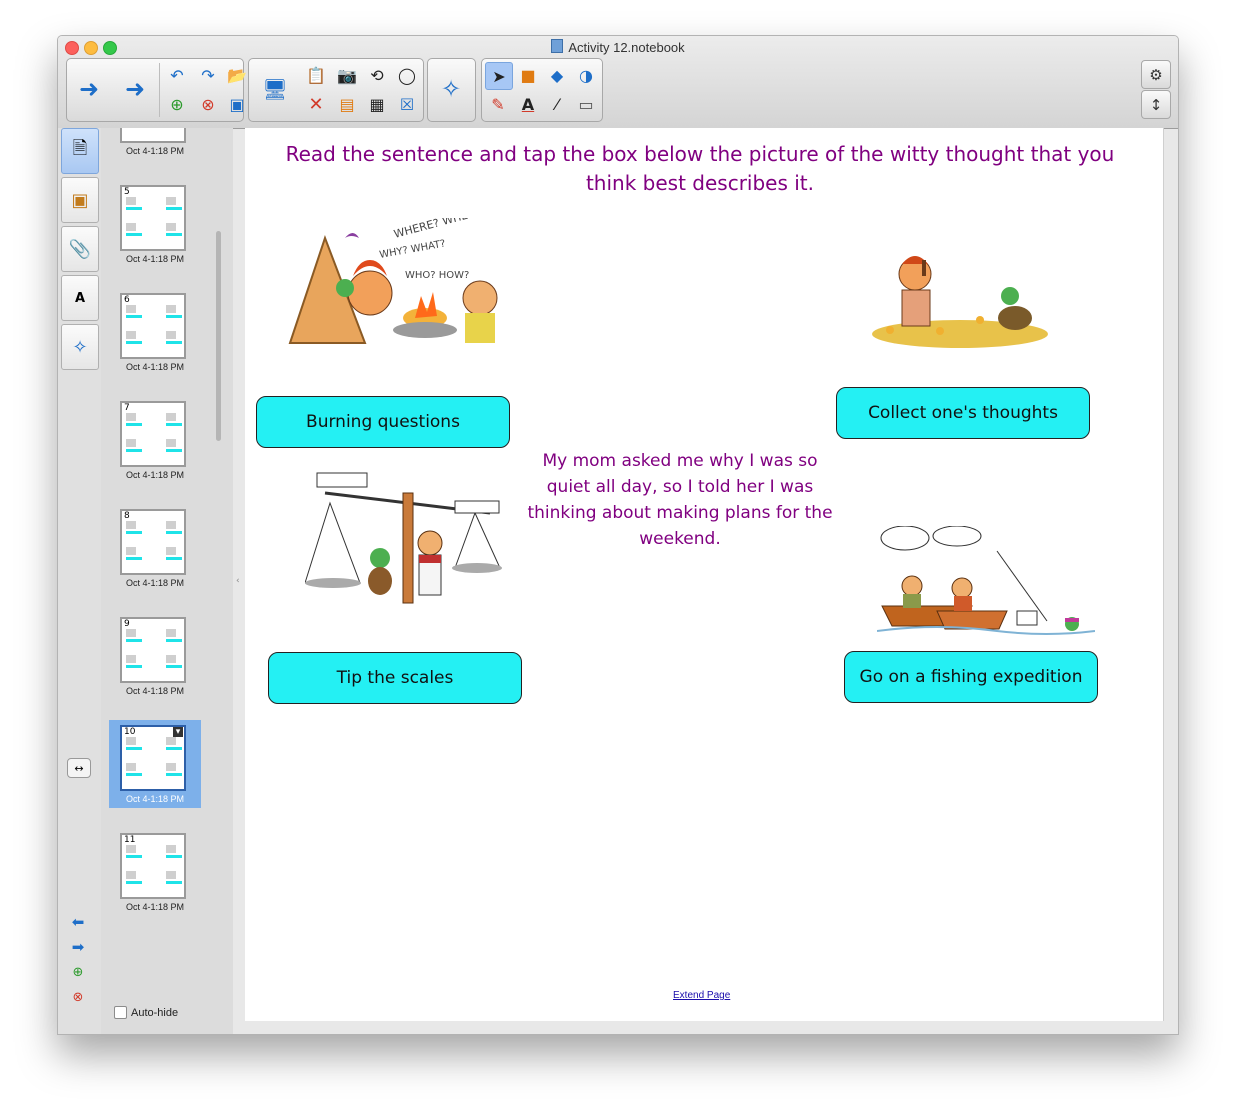  I want to click on delete-icon: ✕, so click(316, 104).